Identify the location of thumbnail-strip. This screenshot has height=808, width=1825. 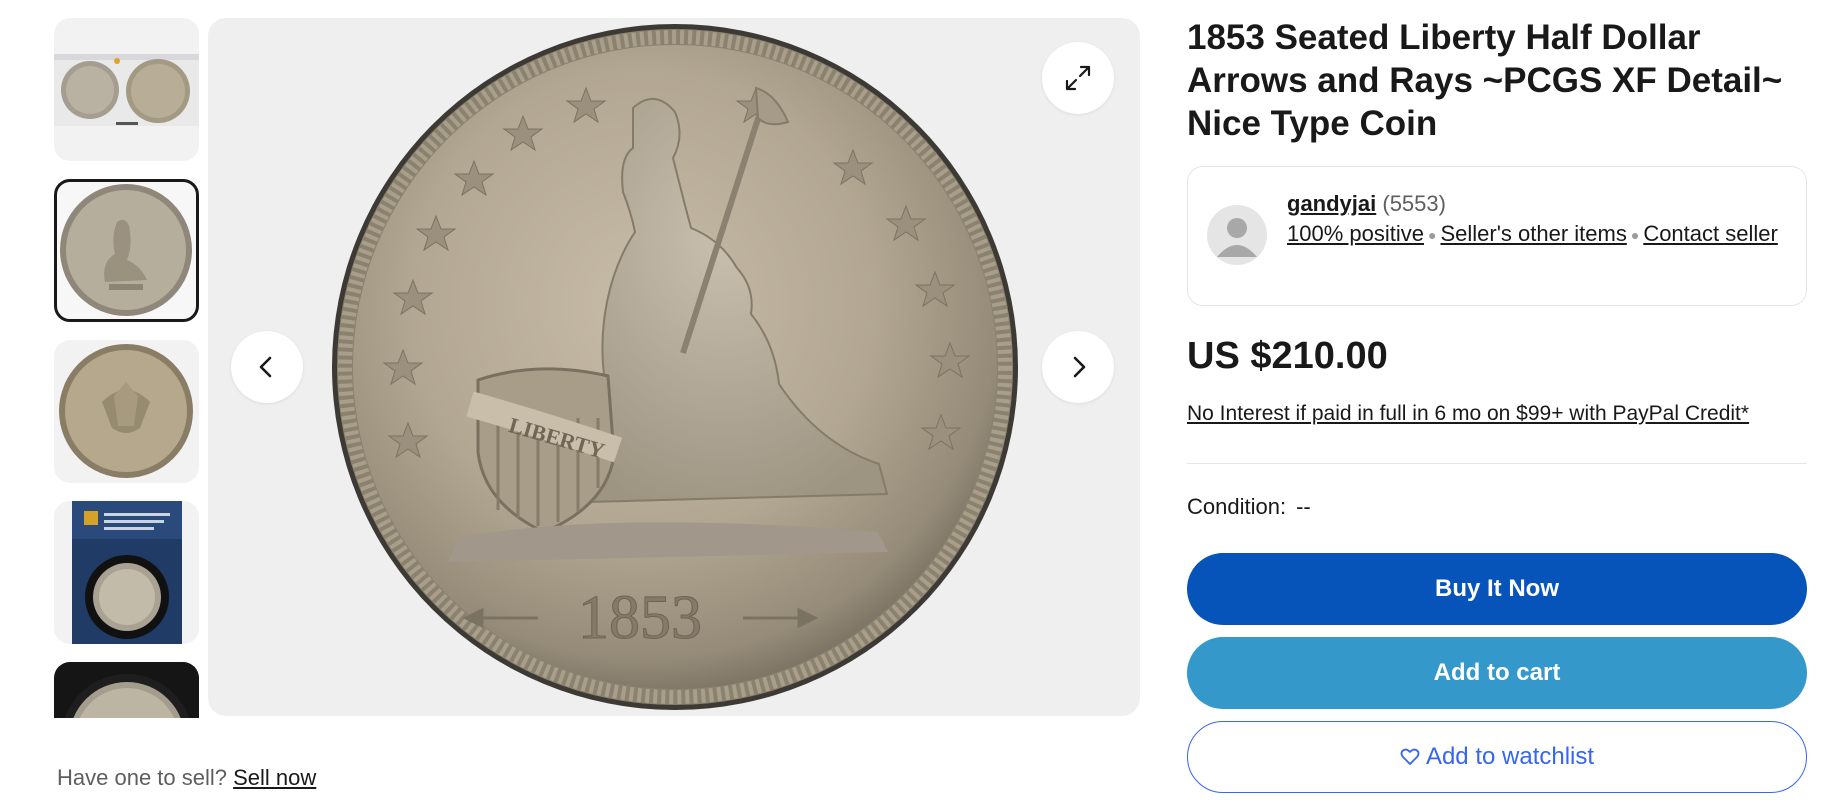
(126, 368).